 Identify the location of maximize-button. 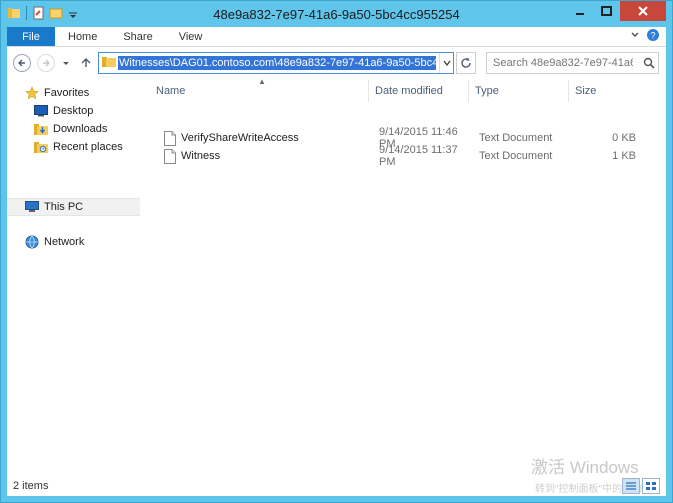
(606, 11).